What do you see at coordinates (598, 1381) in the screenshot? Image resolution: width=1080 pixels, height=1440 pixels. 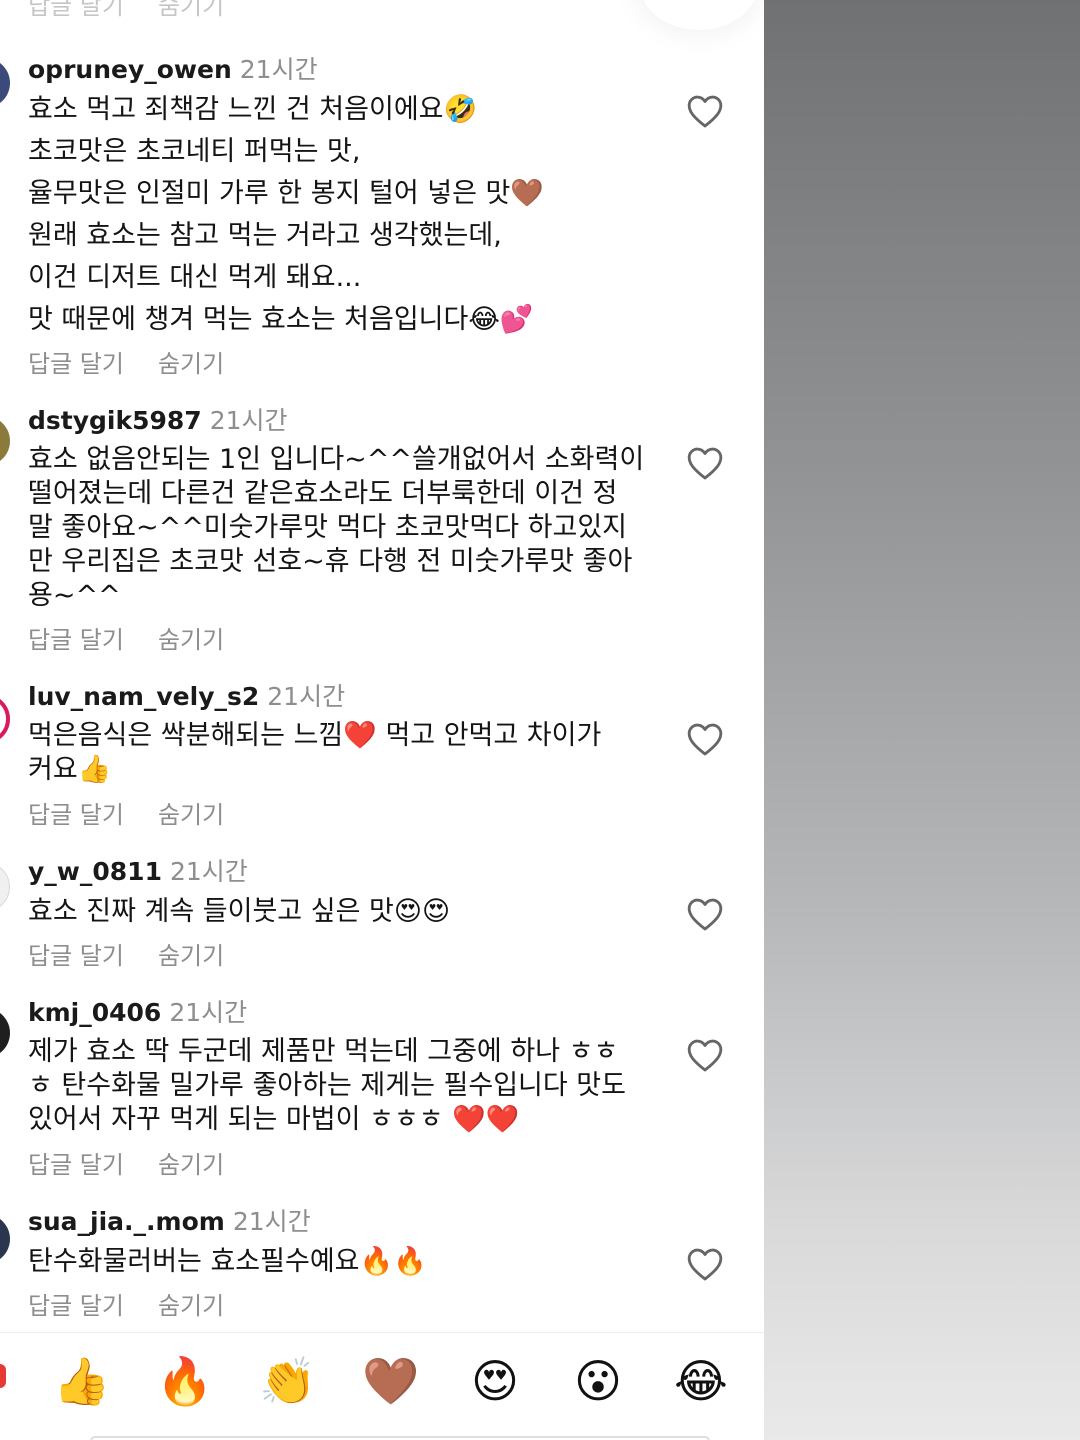 I see `surprised-emoji-button: 😮` at bounding box center [598, 1381].